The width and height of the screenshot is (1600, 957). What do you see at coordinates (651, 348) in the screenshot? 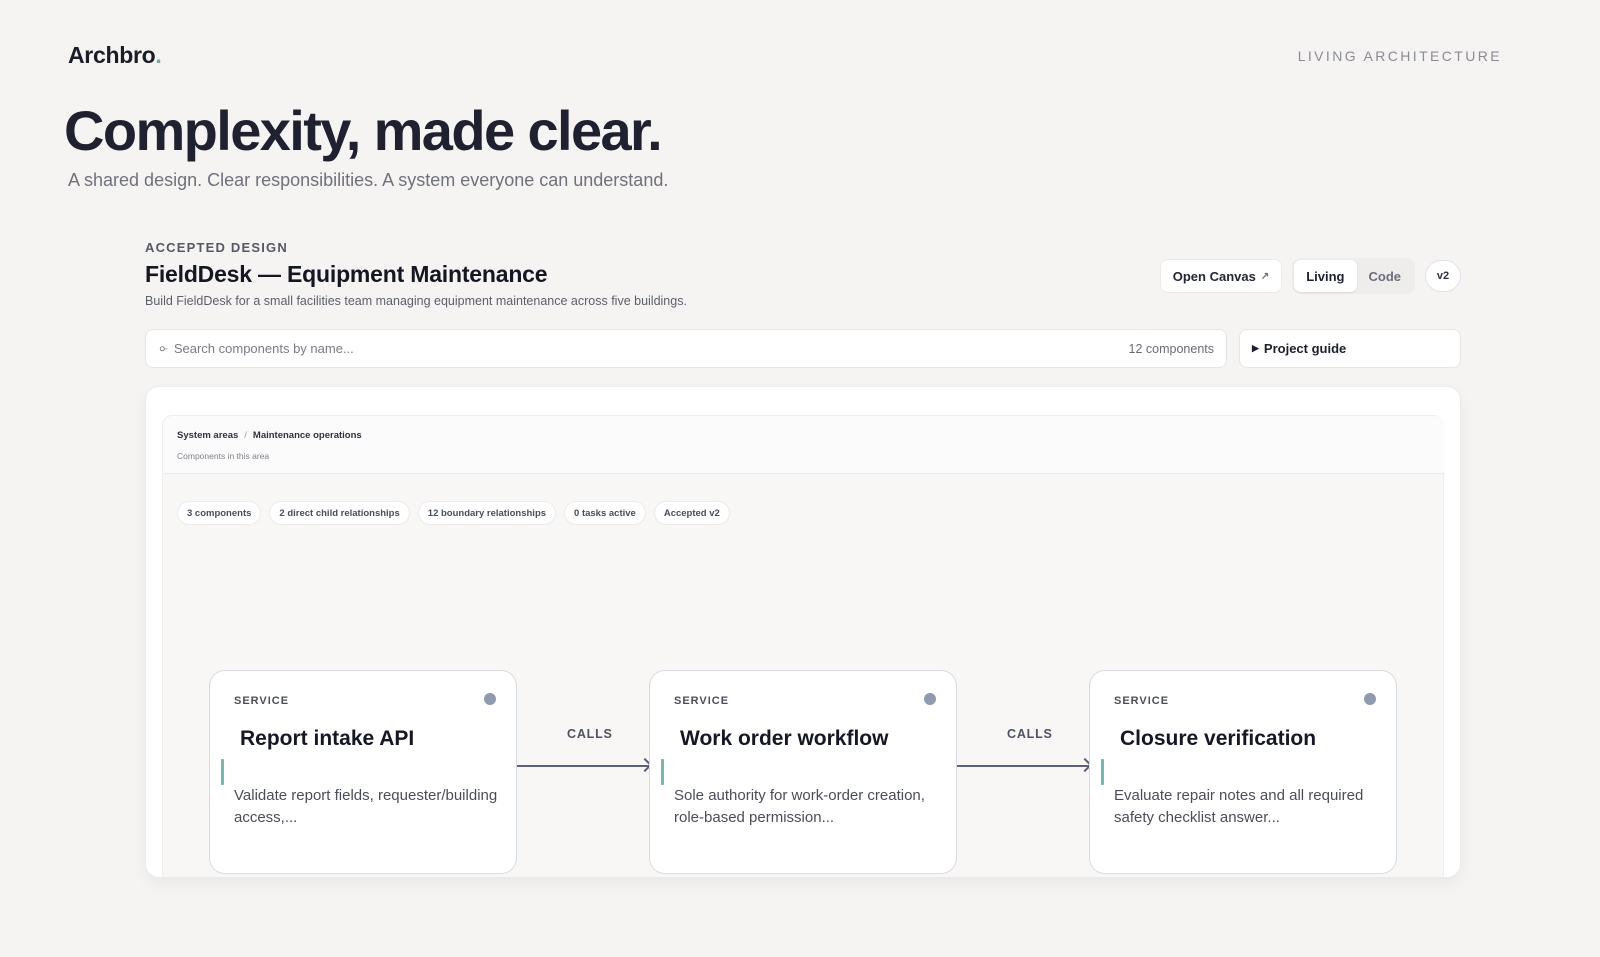
I see `search-input` at bounding box center [651, 348].